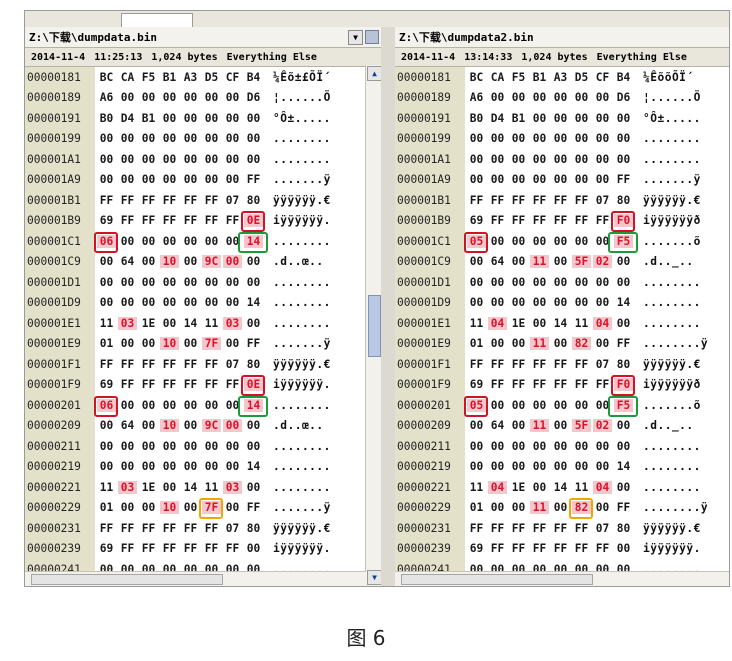 The image size is (732, 661). Describe the element at coordinates (374, 73) in the screenshot. I see `scroll-up-icon: ▲` at that location.